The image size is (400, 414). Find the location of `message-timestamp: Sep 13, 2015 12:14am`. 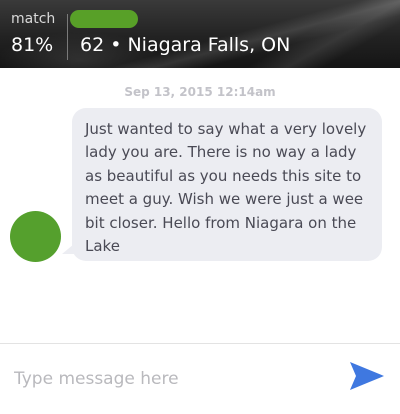

message-timestamp: Sep 13, 2015 12:14am is located at coordinates (200, 92).